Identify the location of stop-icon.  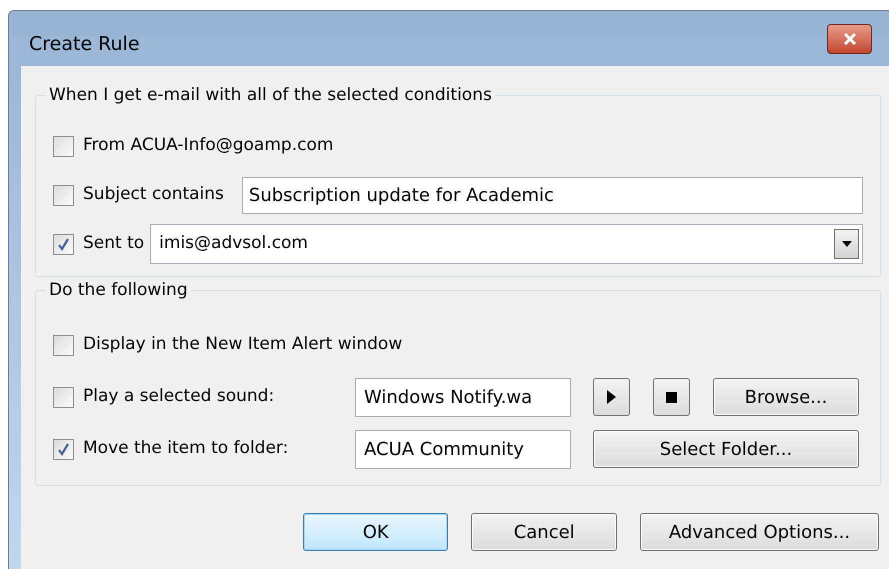
(671, 397).